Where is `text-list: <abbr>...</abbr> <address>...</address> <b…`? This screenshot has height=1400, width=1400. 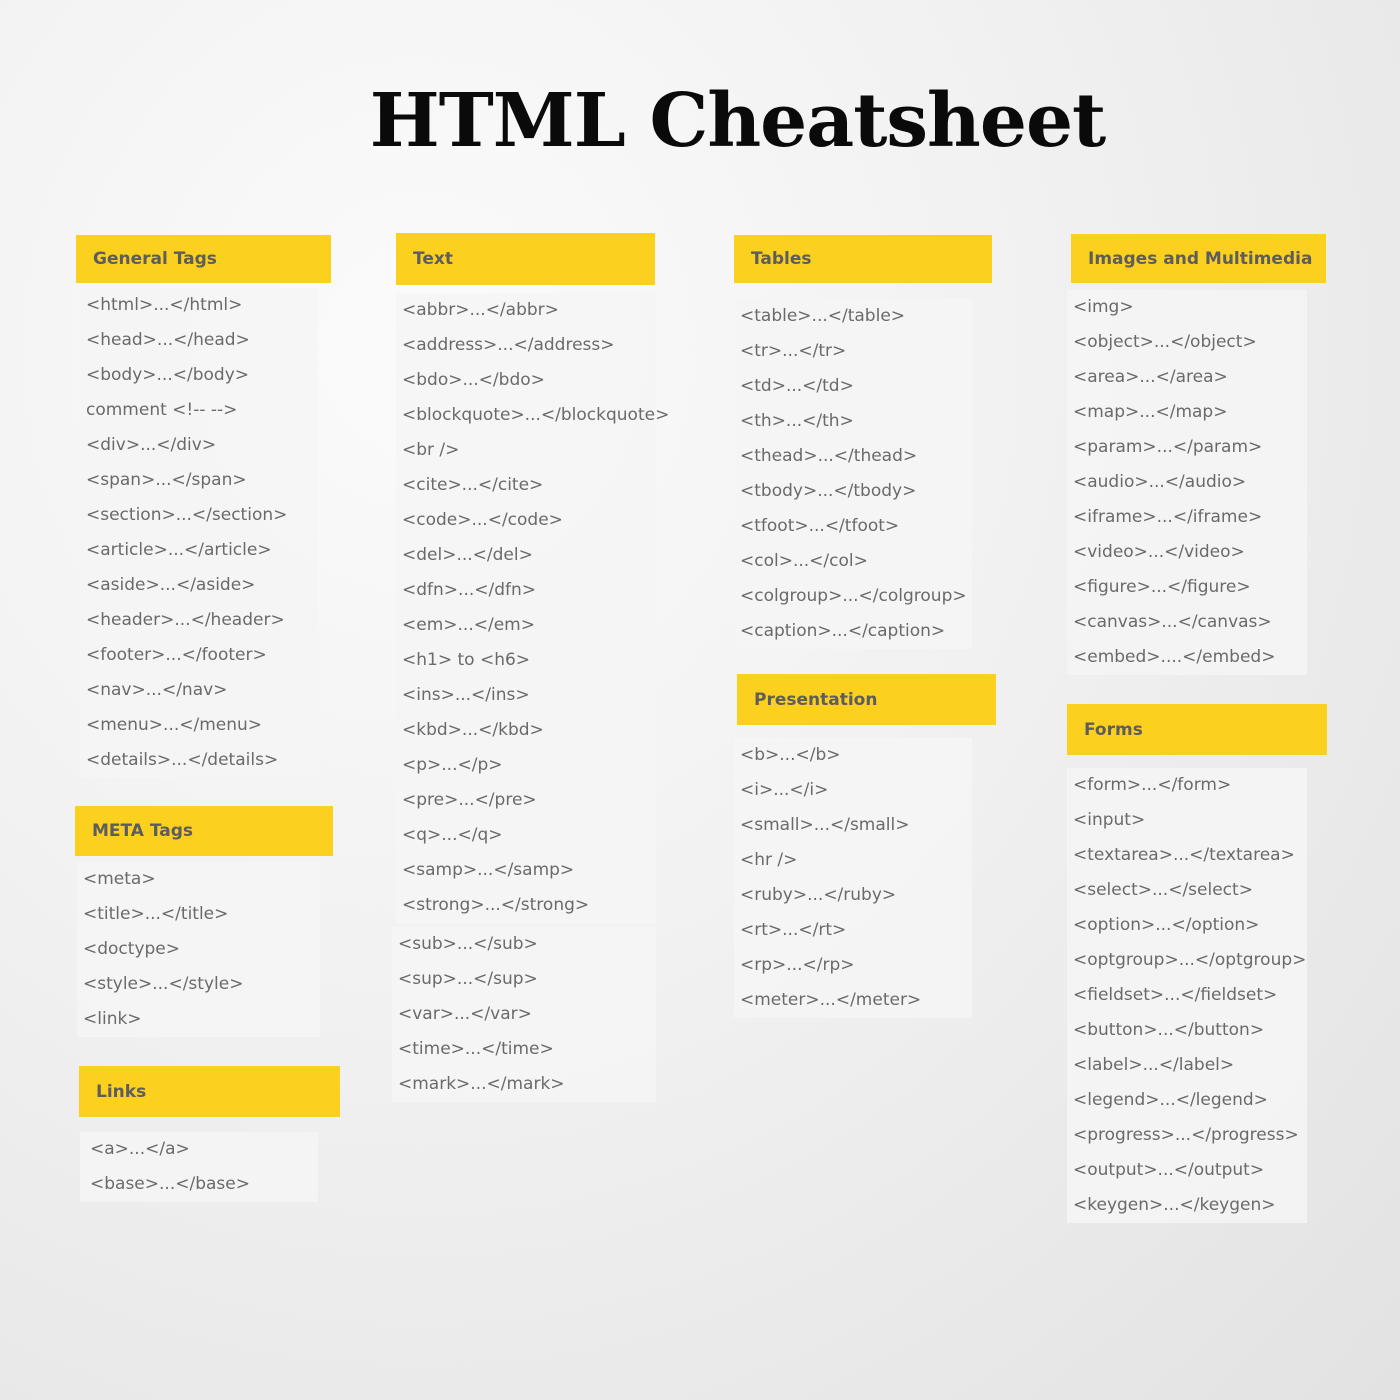
text-list: <abbr>...</abbr> <address>...</address> <b… is located at coordinates (533, 608).